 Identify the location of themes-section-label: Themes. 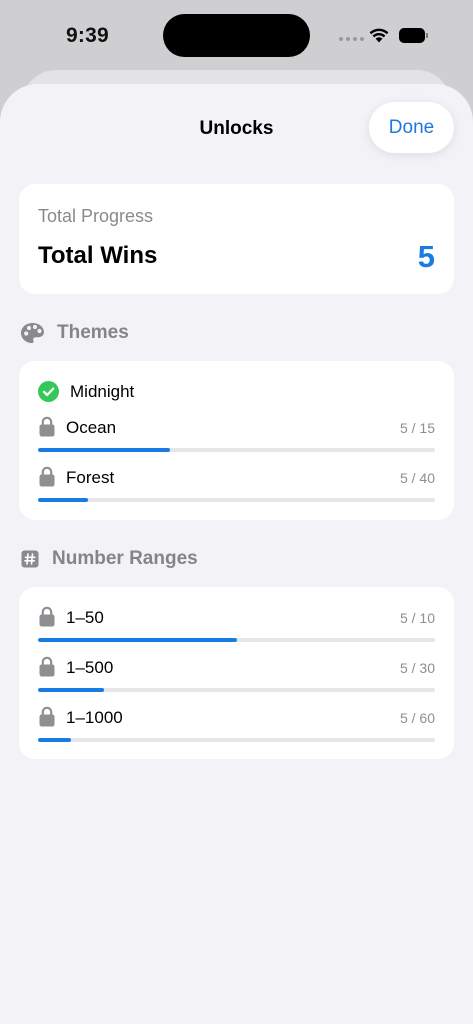
(93, 332).